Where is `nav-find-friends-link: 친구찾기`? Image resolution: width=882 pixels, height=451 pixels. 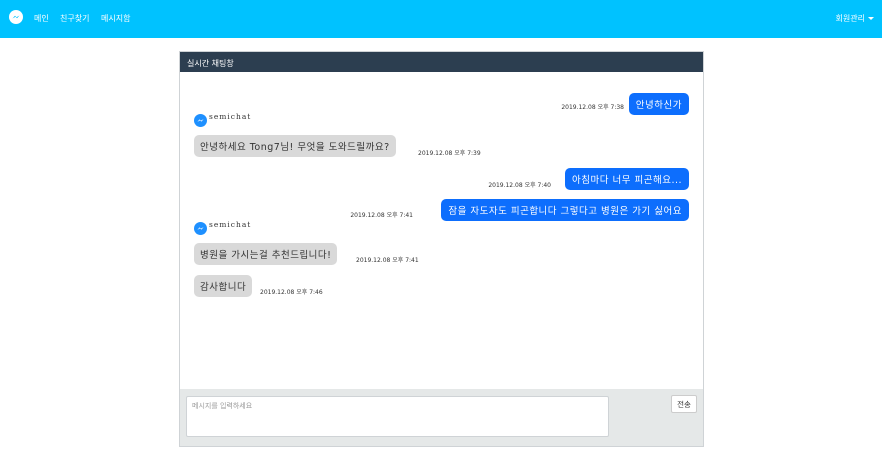
nav-find-friends-link: 친구찾기 is located at coordinates (74, 18).